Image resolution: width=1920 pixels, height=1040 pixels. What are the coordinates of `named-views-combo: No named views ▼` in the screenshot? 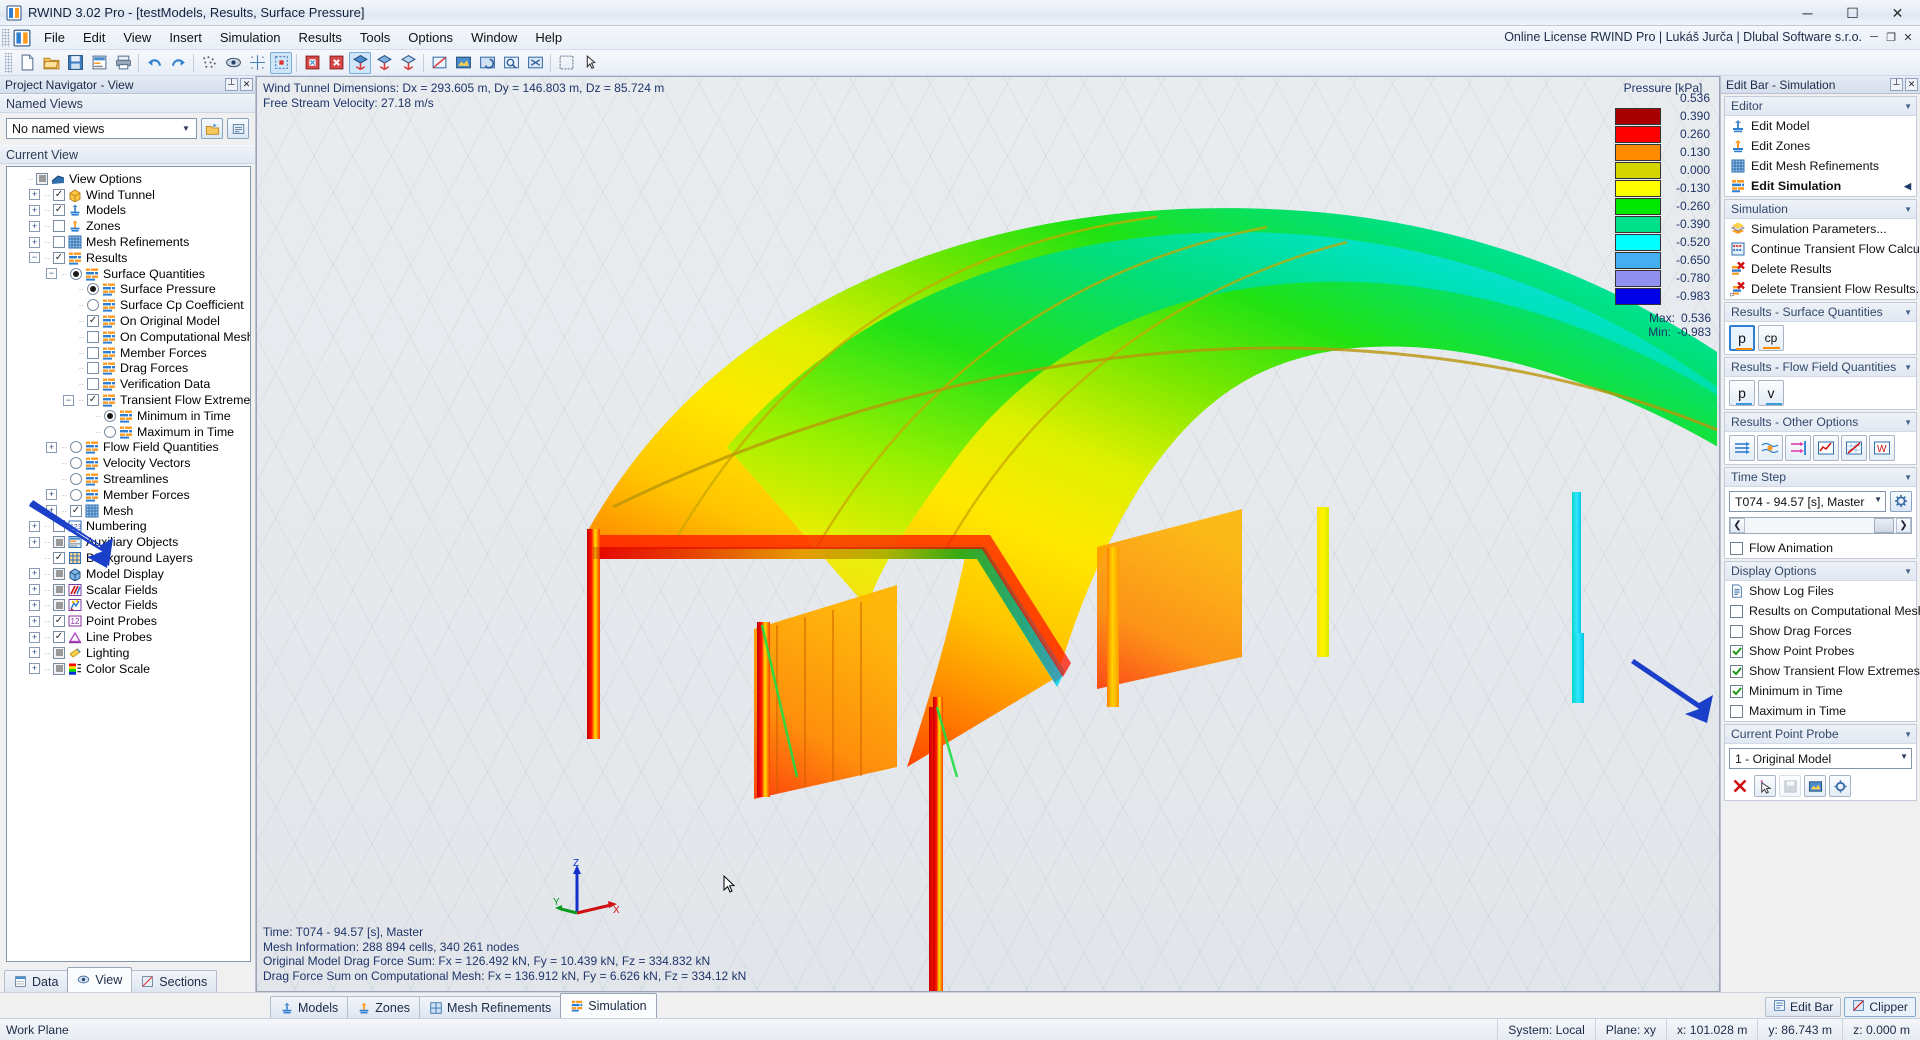 It's located at (101, 128).